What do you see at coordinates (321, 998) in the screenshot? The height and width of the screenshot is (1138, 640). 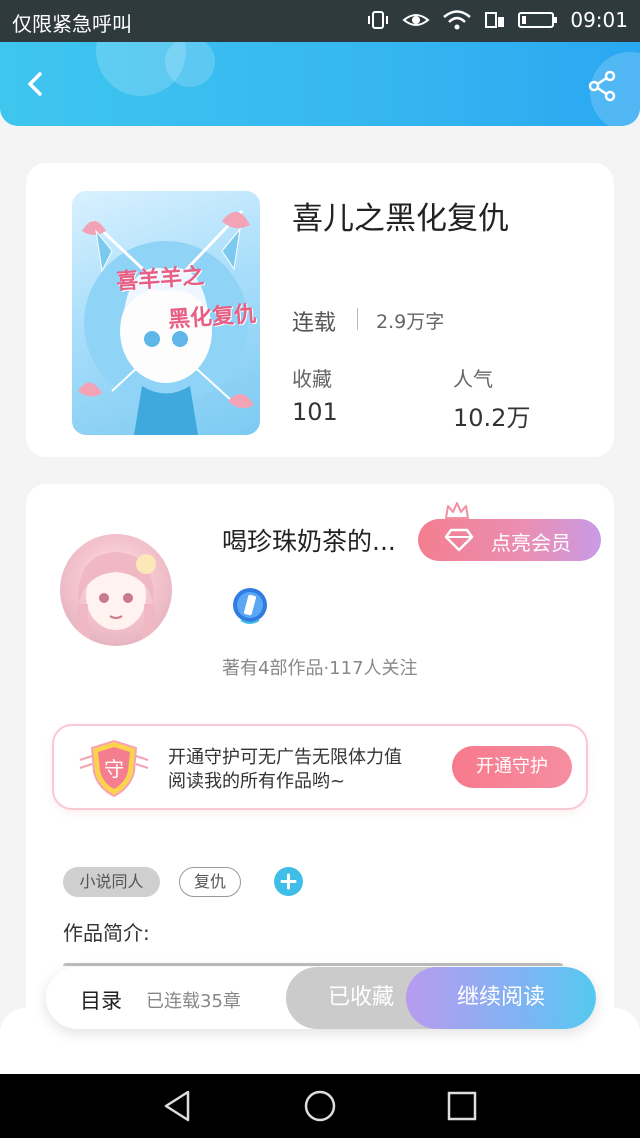 I see `reading-action-bar: 目录 已连载35章 已收藏 继续阅读` at bounding box center [321, 998].